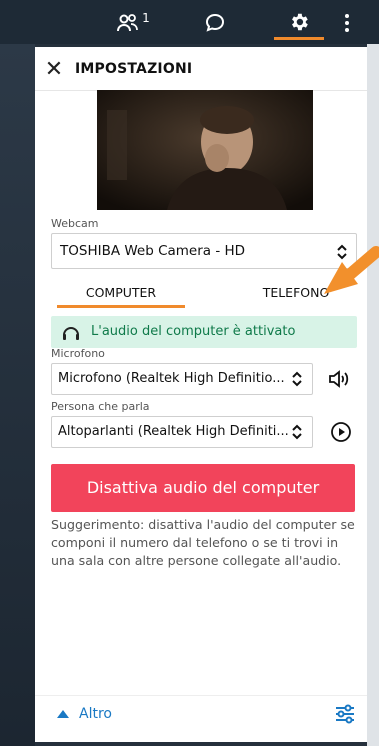  Describe the element at coordinates (54, 70) in the screenshot. I see `close-icon: ✕` at that location.